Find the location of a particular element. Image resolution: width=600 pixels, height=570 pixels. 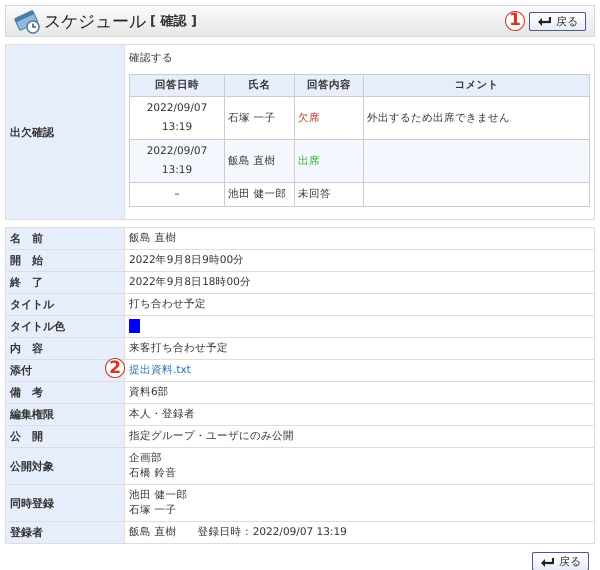

field-label: 登録者 is located at coordinates (65, 533).